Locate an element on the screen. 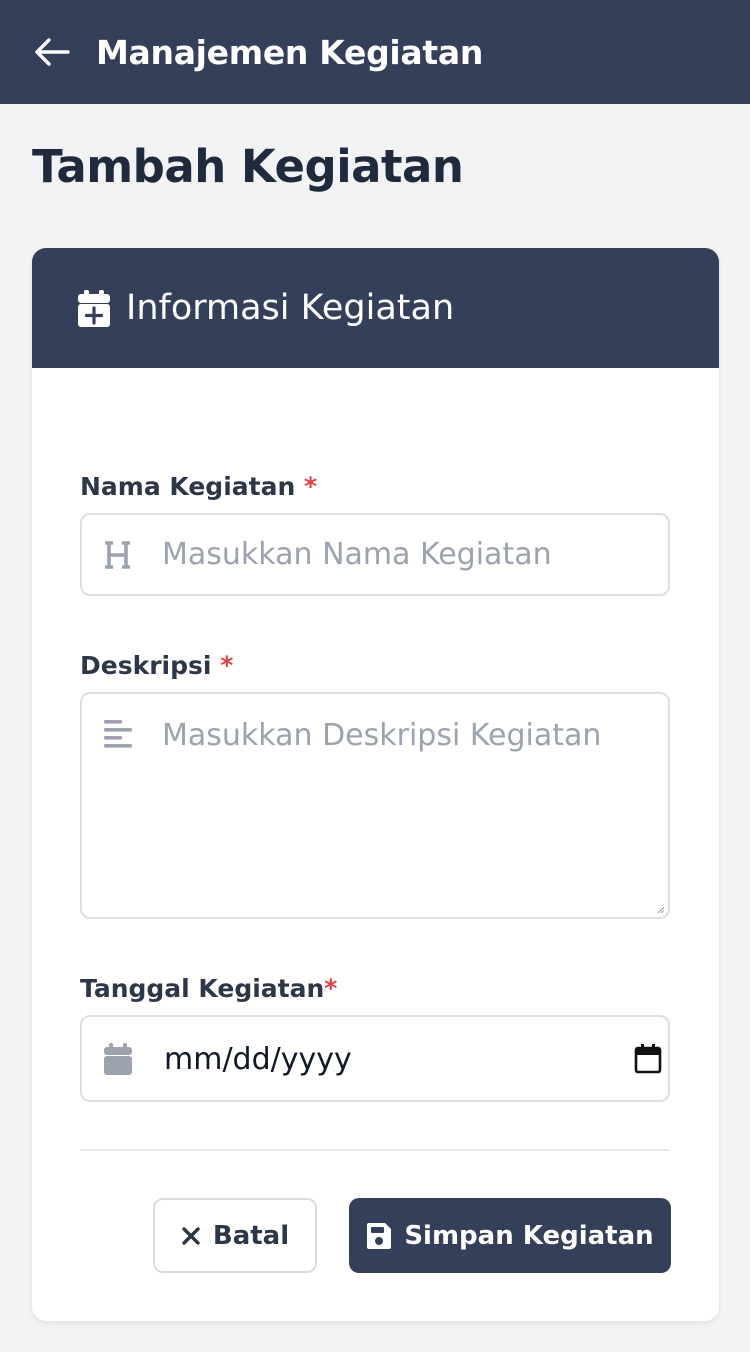 The image size is (750, 1352). description-placeholder: Masukkan Deskripsi Kegiatan is located at coordinates (382, 735).